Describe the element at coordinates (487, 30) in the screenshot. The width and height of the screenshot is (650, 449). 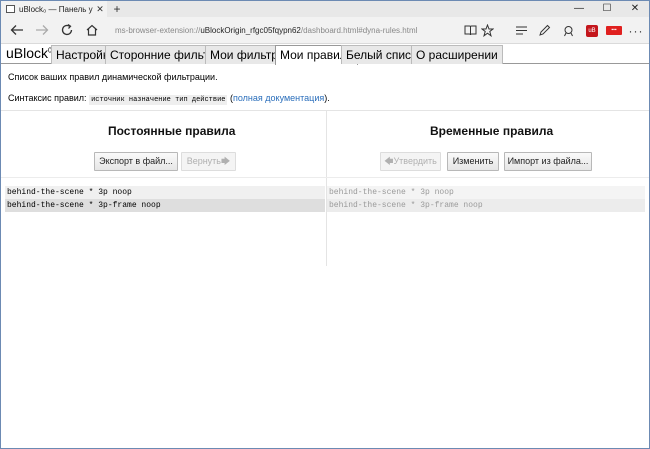
I see `favorite-star-icon` at that location.